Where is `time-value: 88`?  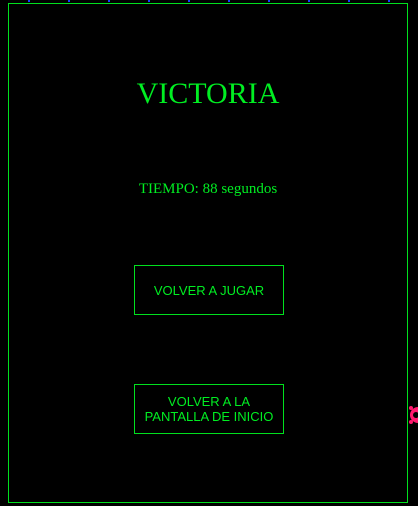 time-value: 88 is located at coordinates (210, 189).